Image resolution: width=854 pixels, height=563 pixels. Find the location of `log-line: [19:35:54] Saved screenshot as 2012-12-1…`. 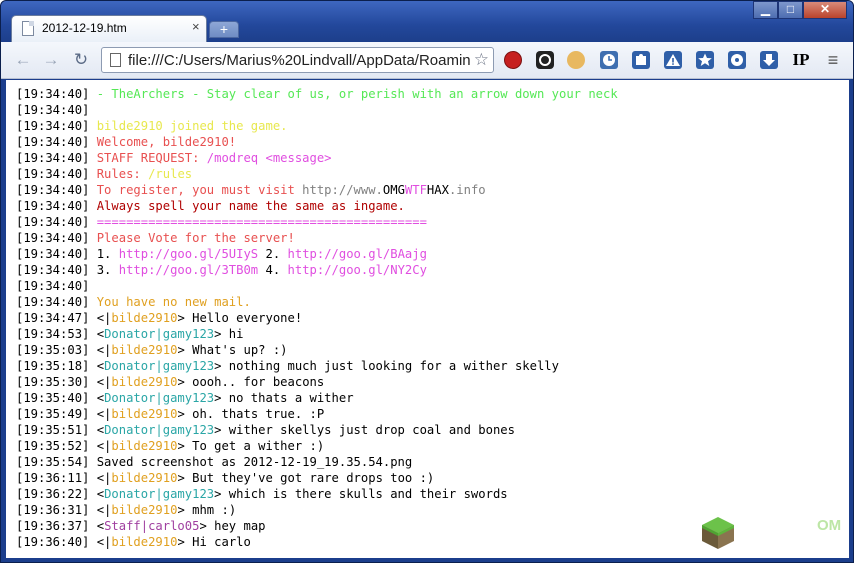

log-line: [19:35:54] Saved screenshot as 2012-12-1… is located at coordinates (214, 462).